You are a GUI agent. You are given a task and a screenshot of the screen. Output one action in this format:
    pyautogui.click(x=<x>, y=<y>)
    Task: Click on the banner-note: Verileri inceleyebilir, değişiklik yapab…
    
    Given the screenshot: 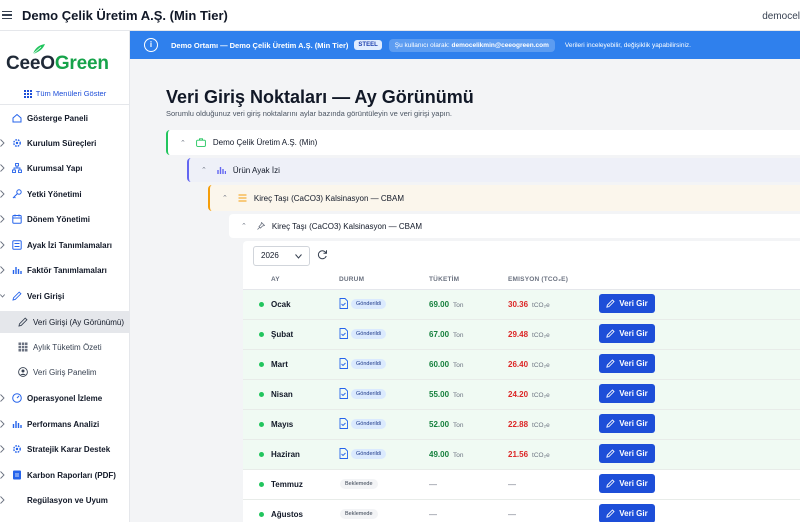 What is the action you would take?
    pyautogui.click(x=627, y=45)
    